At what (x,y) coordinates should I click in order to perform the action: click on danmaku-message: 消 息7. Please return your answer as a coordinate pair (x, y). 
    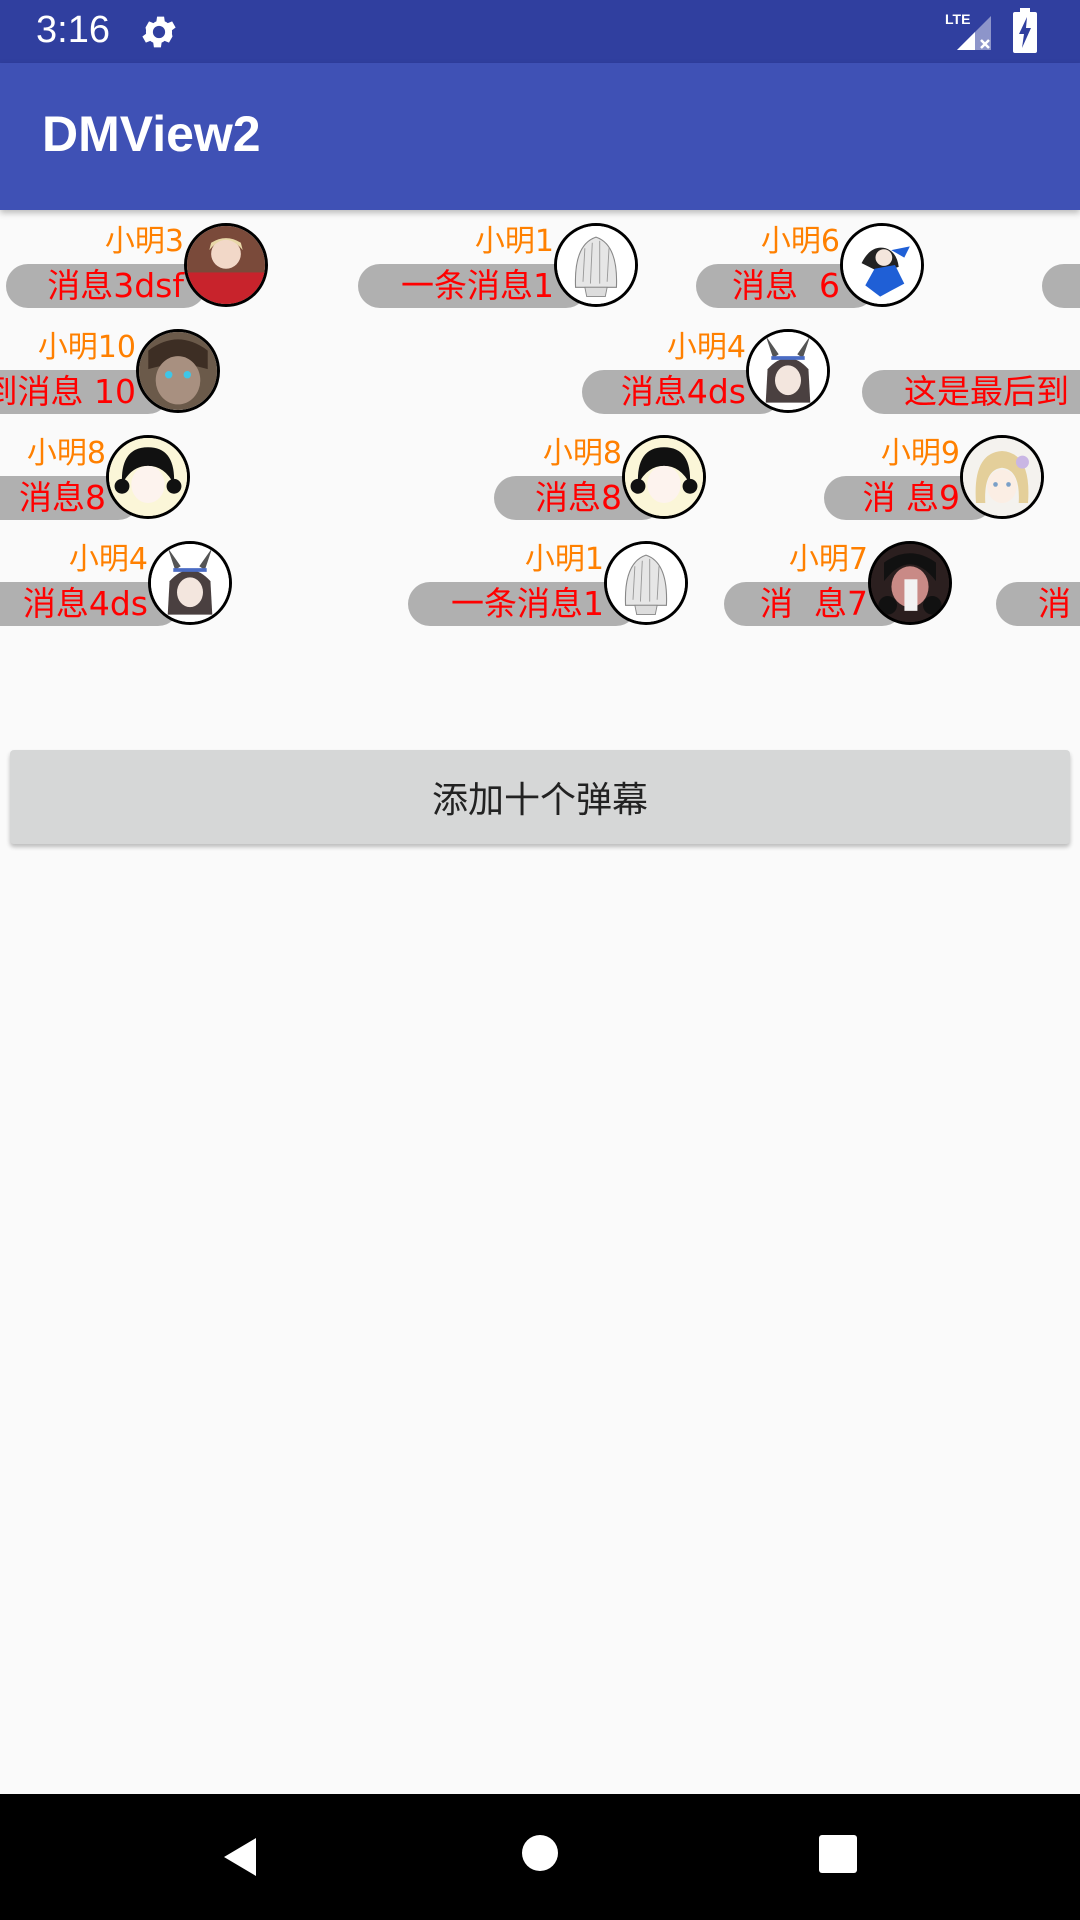
    Looking at the image, I should click on (814, 603).